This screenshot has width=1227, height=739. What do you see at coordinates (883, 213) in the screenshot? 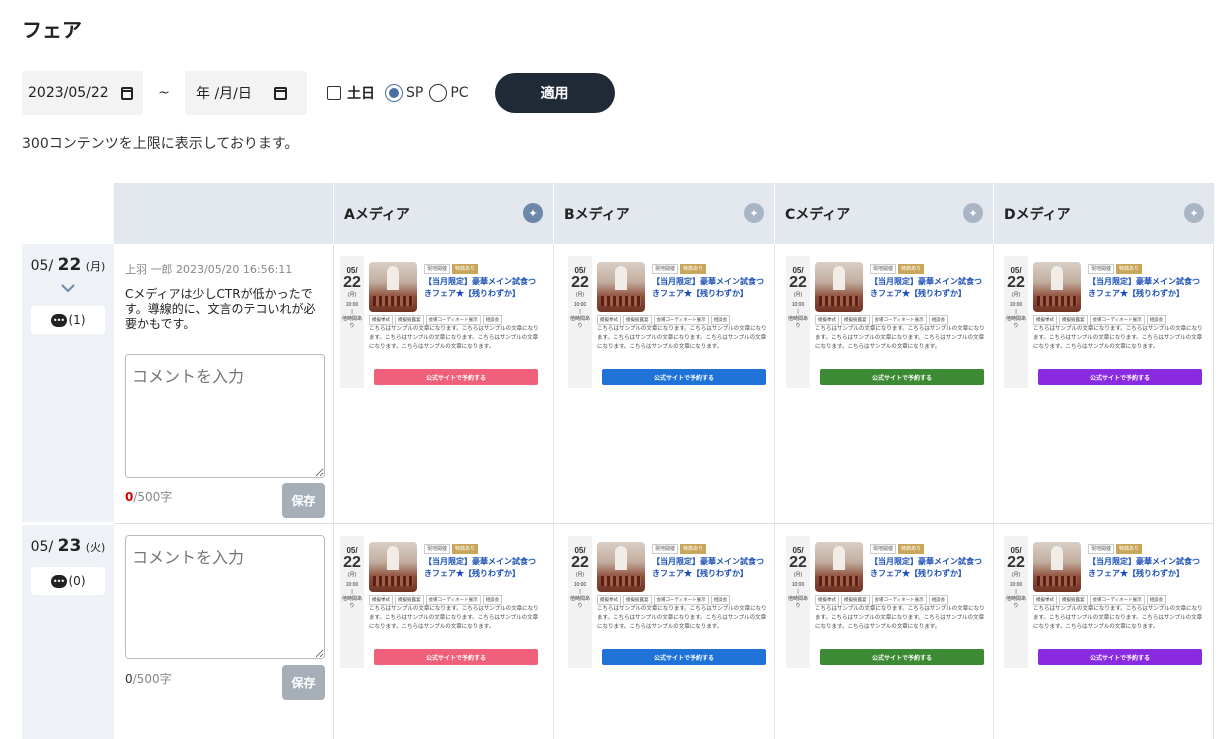
I see `media-header-c: Cメディア ✦` at bounding box center [883, 213].